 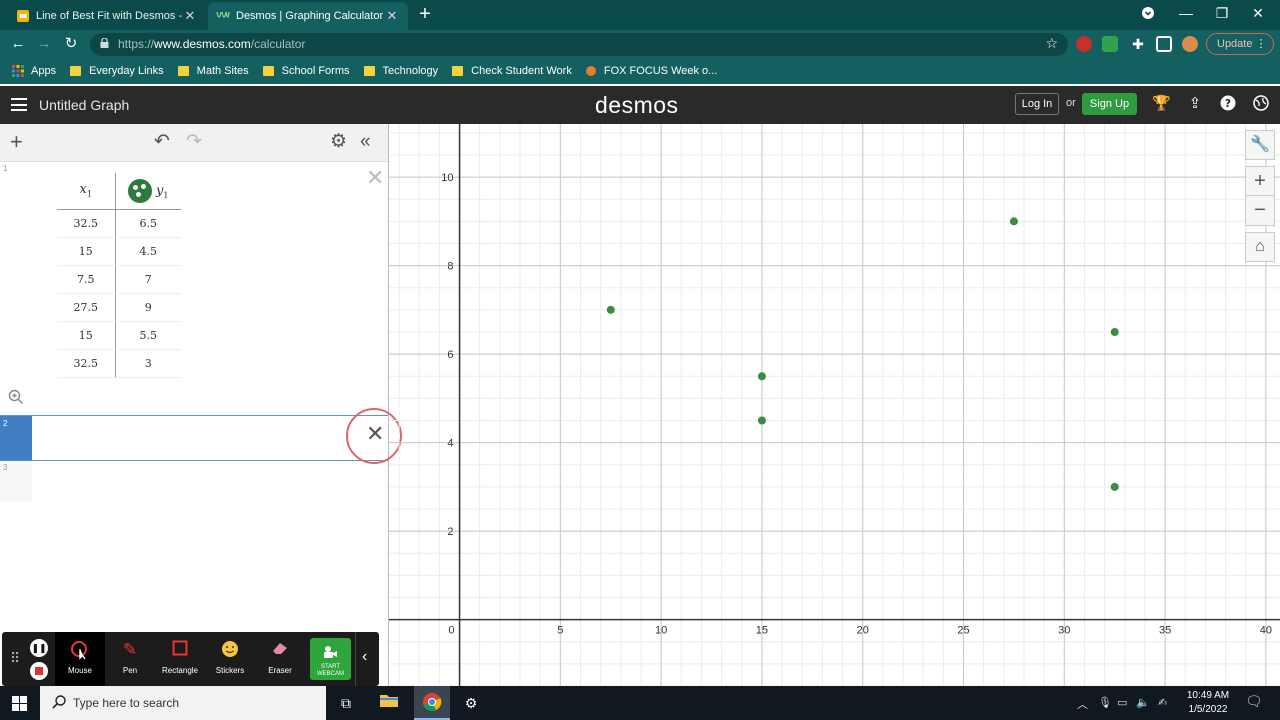 What do you see at coordinates (107, 16) in the screenshot?
I see `tab-line-of-best-fit: Line of Best Fit with Desmos - Go ✕` at bounding box center [107, 16].